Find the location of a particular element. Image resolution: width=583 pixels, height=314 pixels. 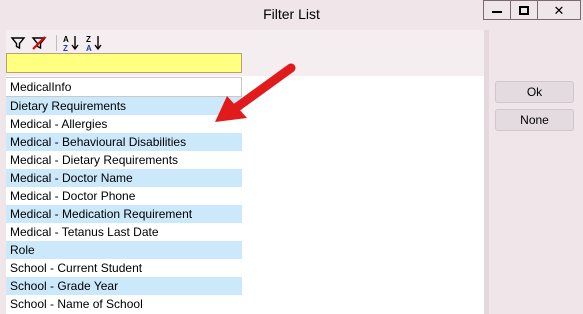

ok-button: Ok is located at coordinates (534, 92).